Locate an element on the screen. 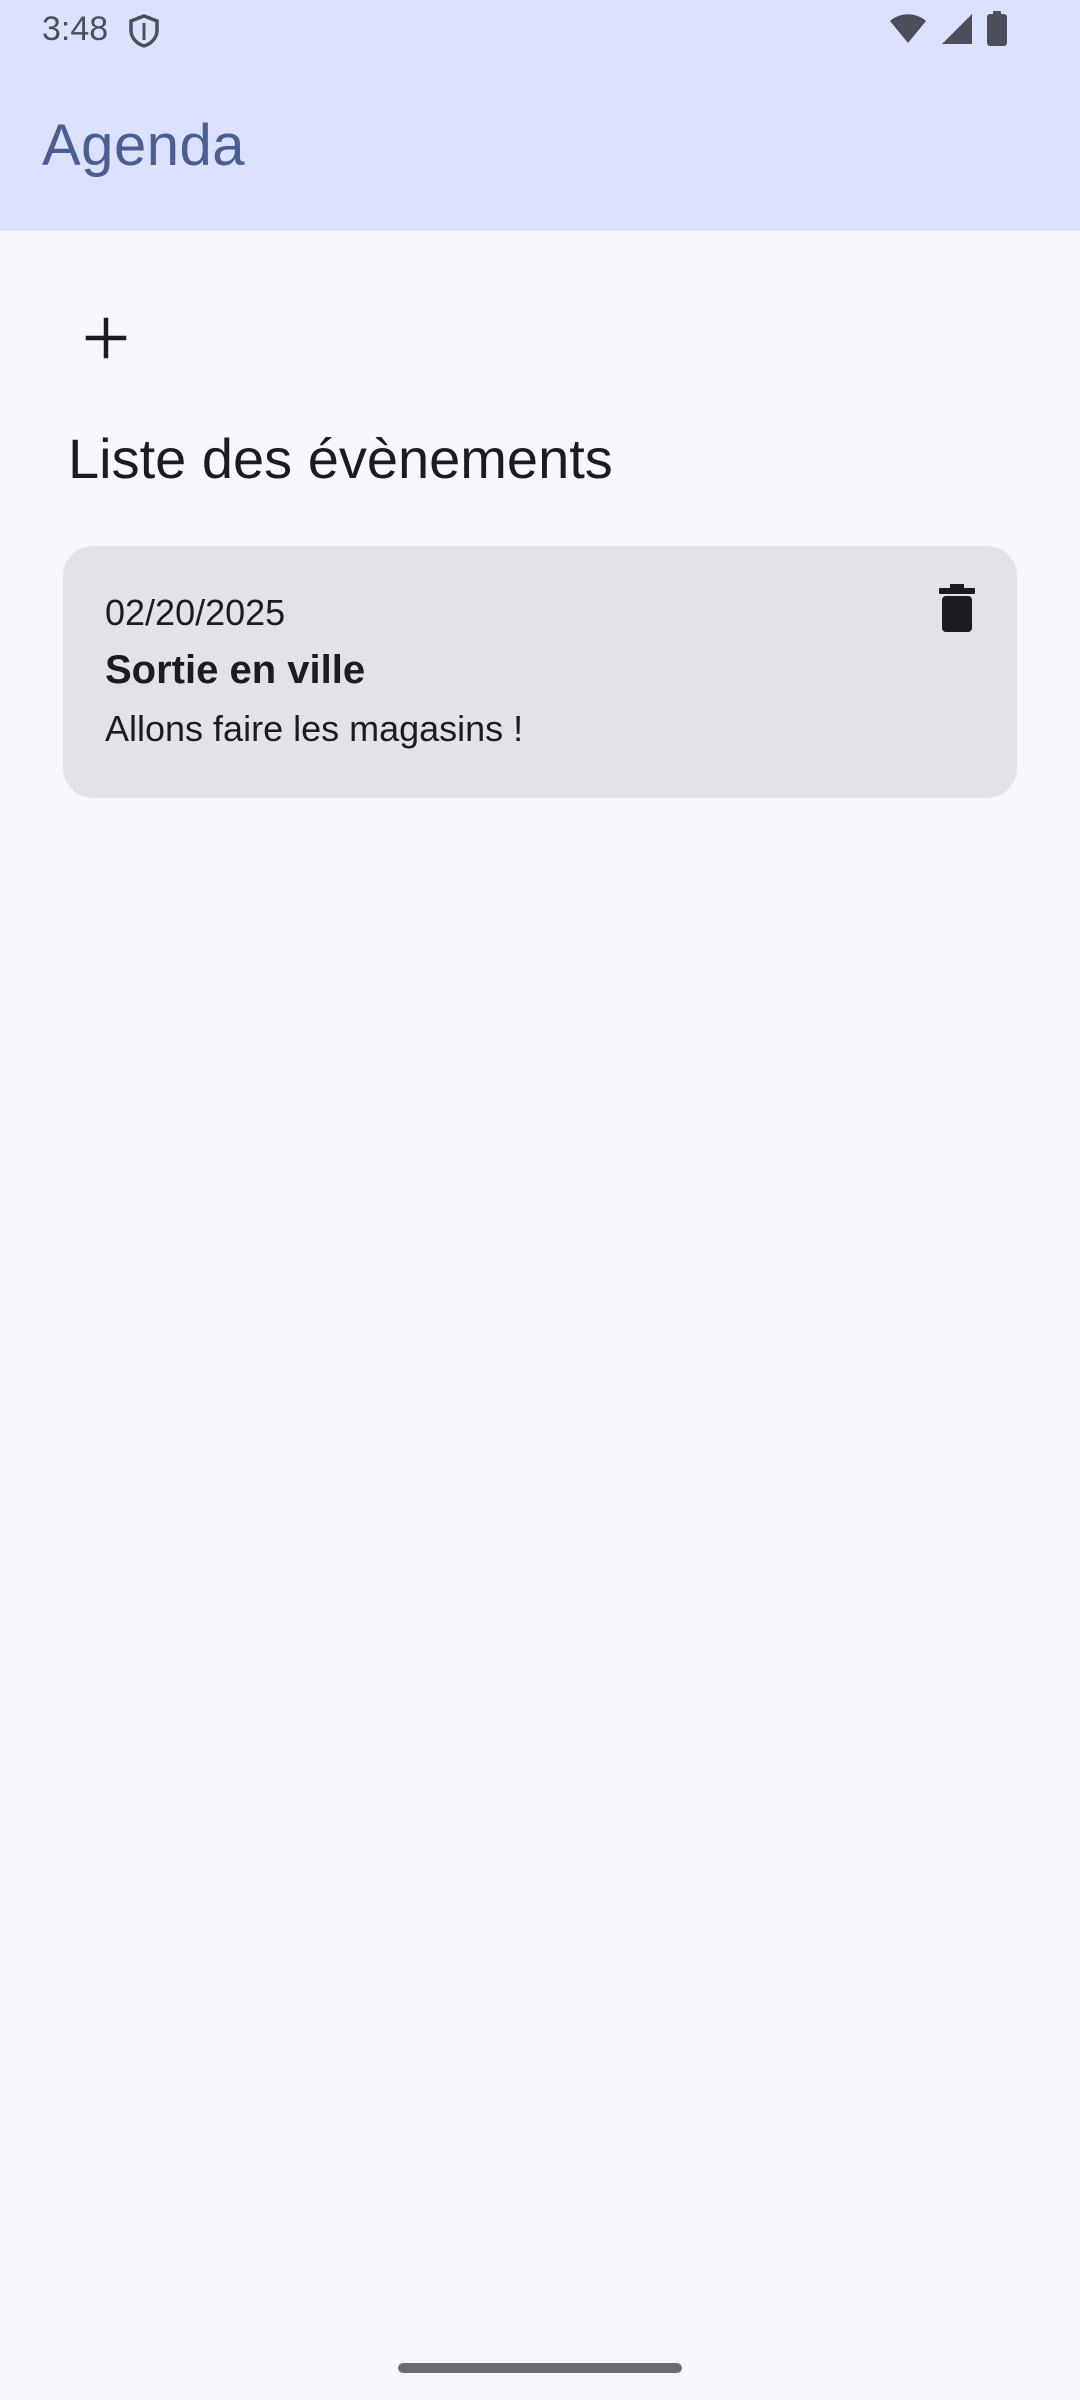  battery-icon is located at coordinates (997, 31).